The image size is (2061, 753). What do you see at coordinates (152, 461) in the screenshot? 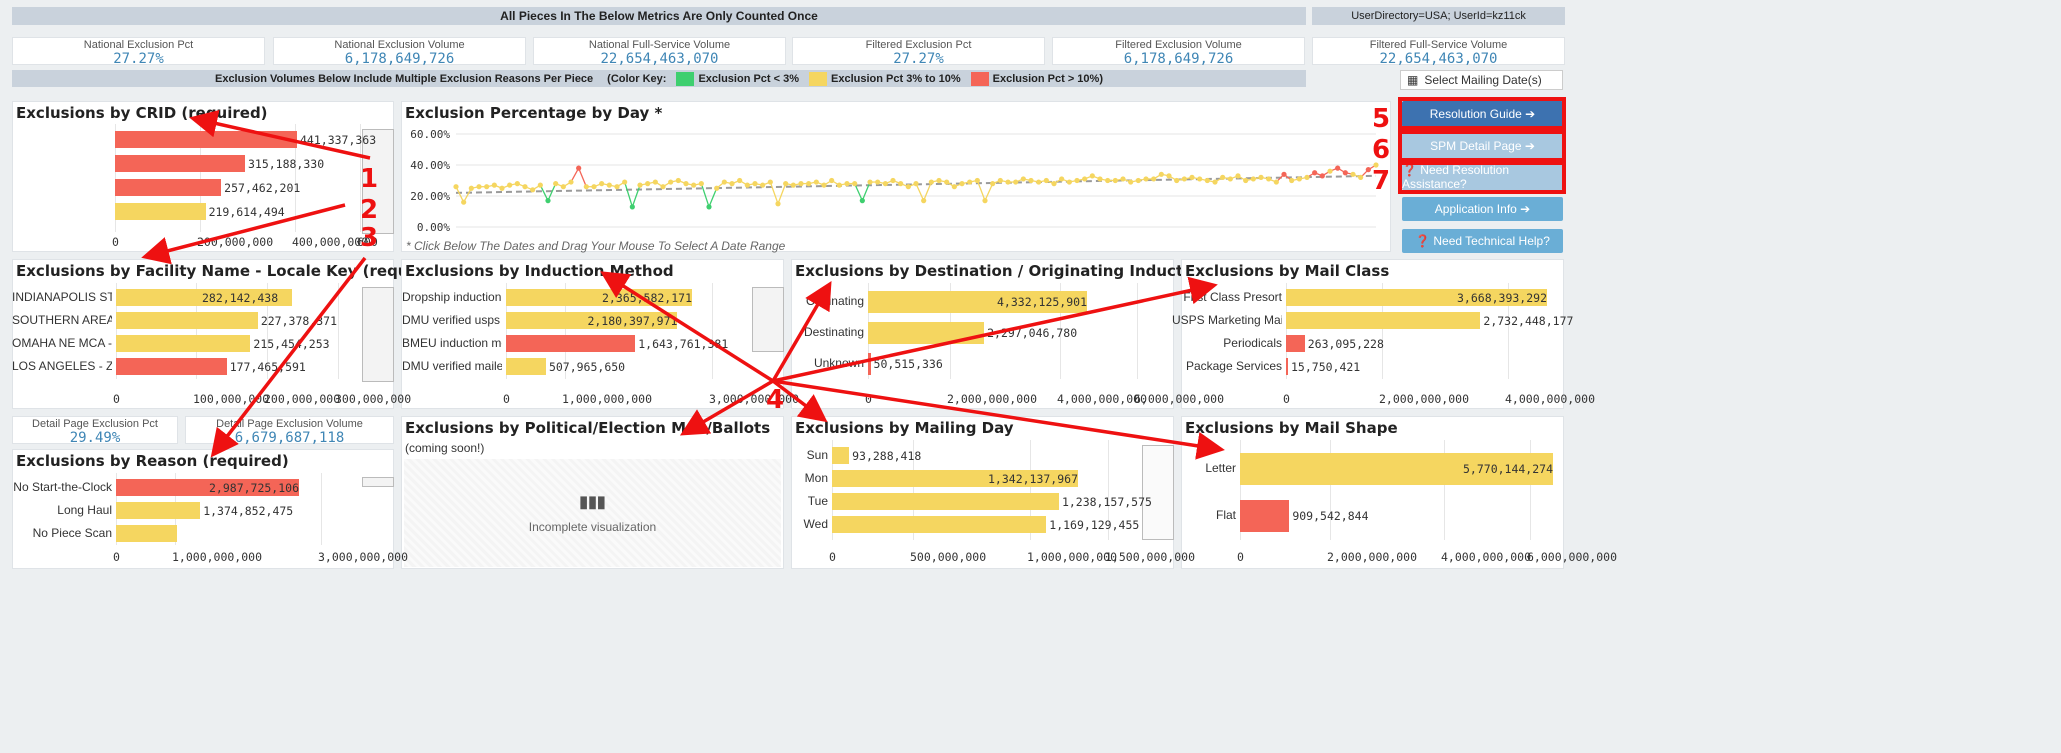
I see `panel-title: Exclusions by Reason (required)` at bounding box center [152, 461].